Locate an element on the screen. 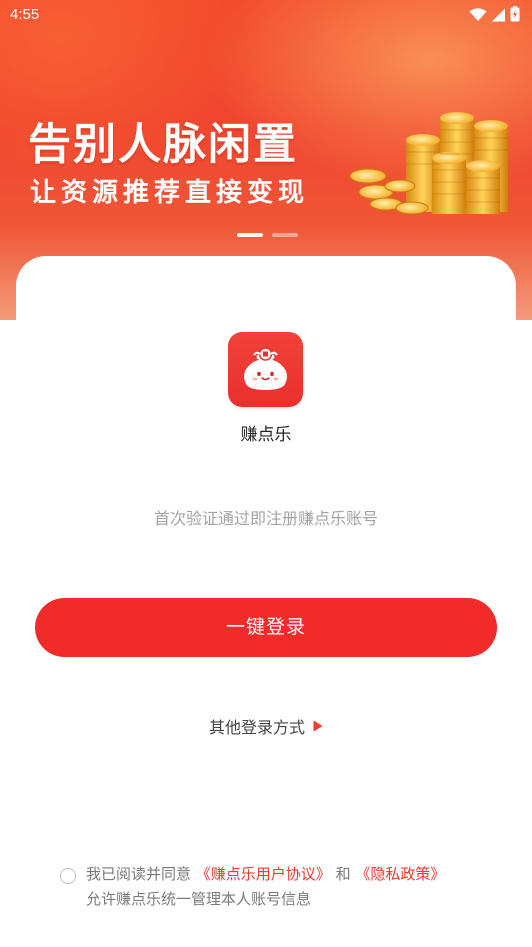 Image resolution: width=532 pixels, height=947 pixels. carousel-dot-active is located at coordinates (250, 235).